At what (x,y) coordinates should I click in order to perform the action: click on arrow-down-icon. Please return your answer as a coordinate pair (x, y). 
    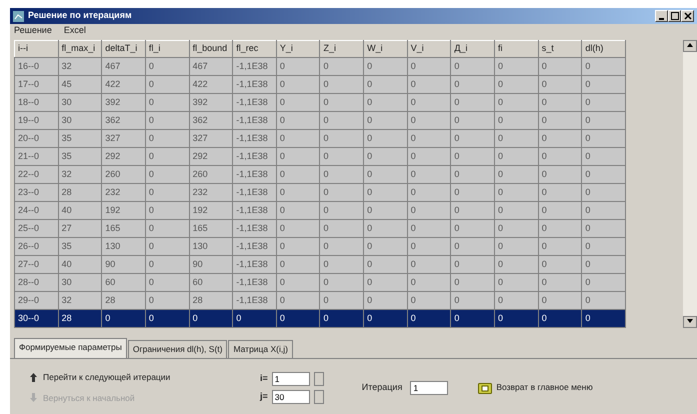
    Looking at the image, I should click on (33, 397).